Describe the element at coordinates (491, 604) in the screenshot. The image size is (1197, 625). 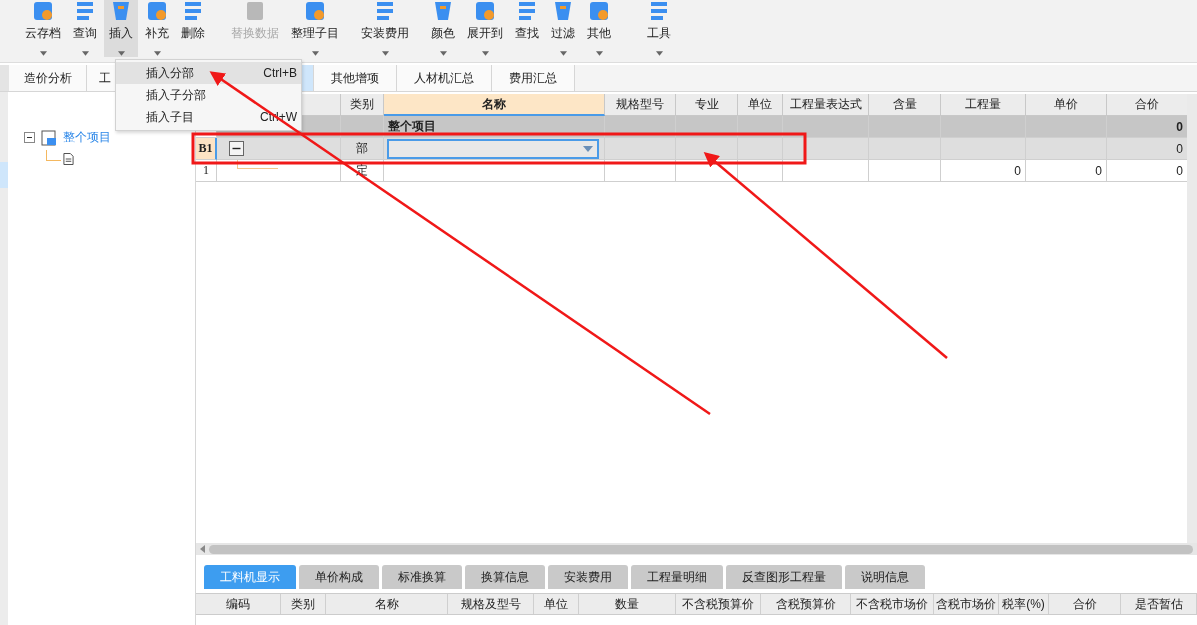
I see `column-header: 规格及型号` at that location.